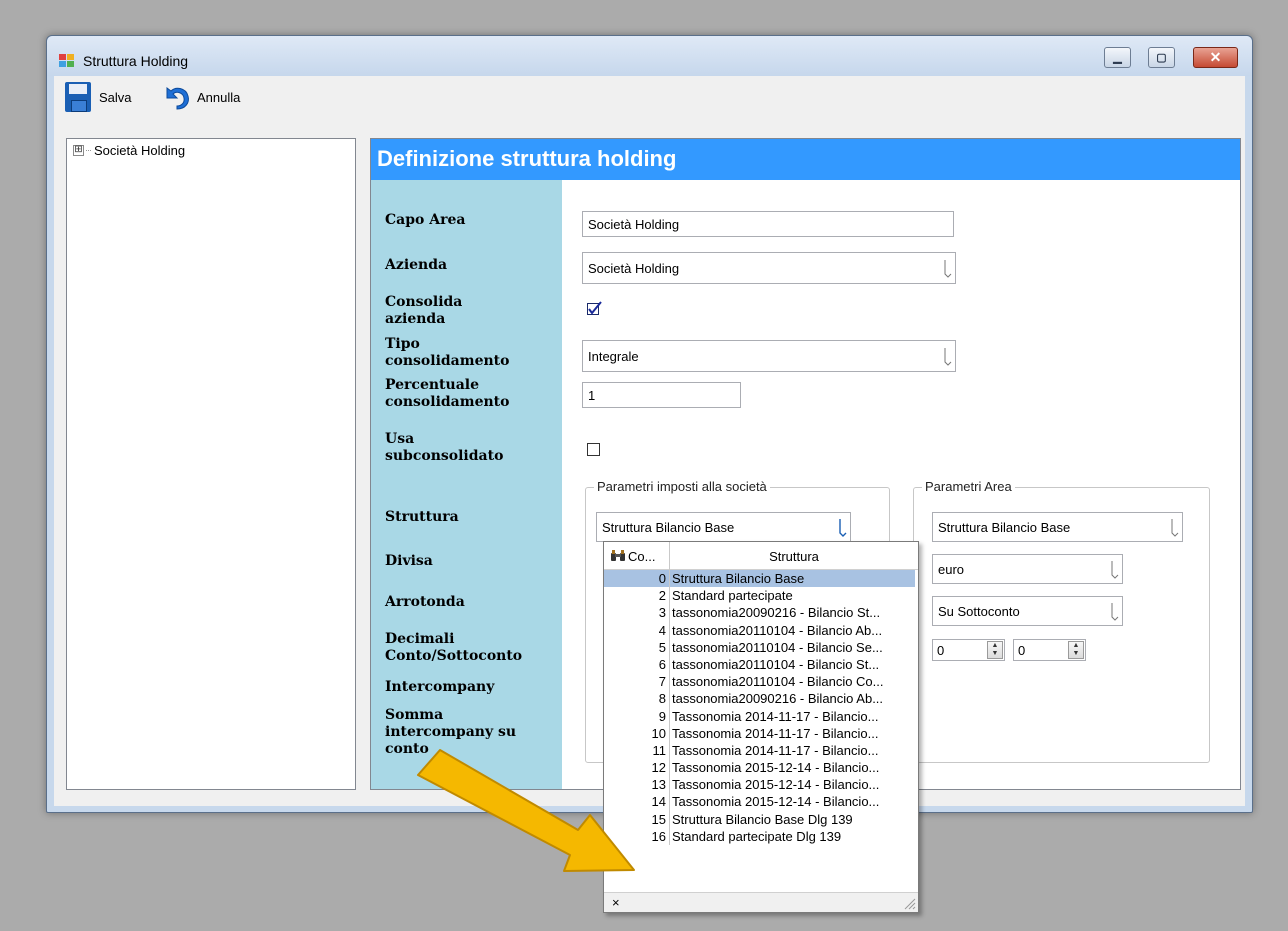  I want to click on minimize-button: ▁, so click(1117, 57).